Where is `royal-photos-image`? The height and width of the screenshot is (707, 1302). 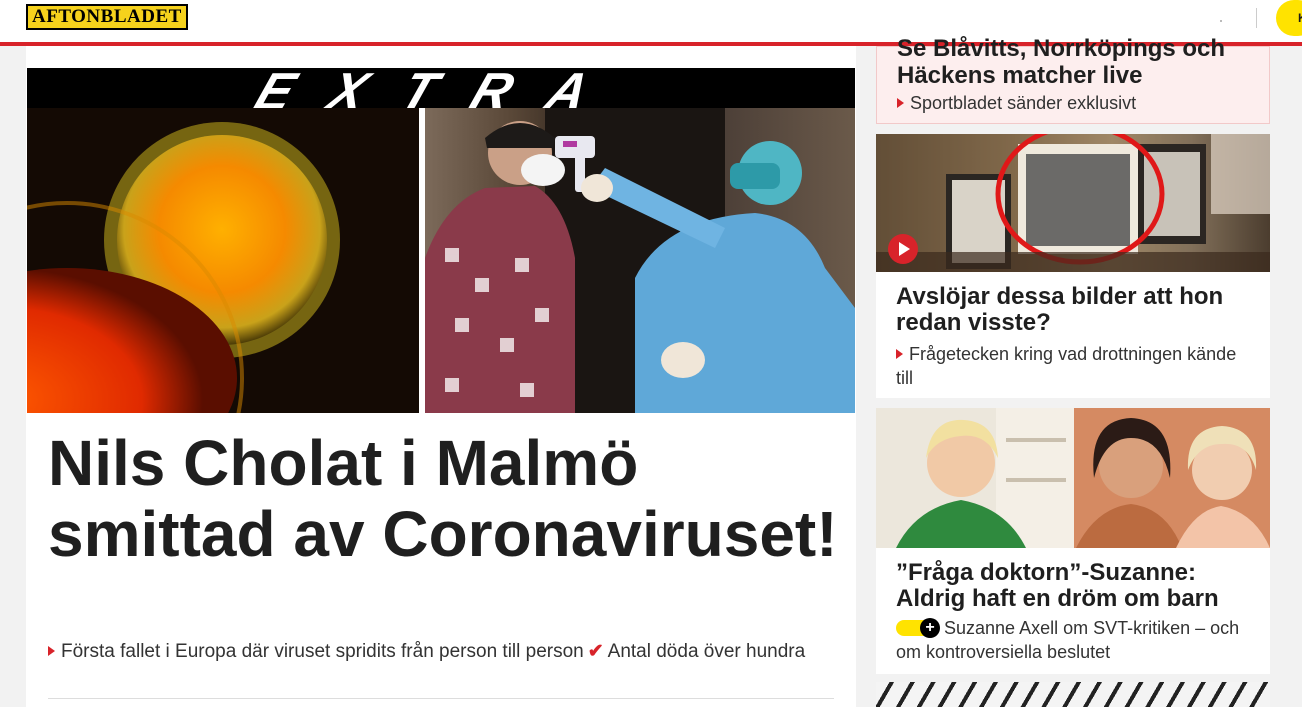 royal-photos-image is located at coordinates (1073, 203).